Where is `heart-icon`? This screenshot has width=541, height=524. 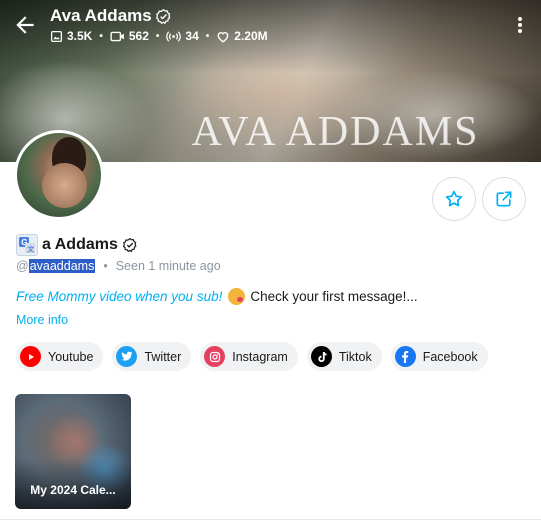 heart-icon is located at coordinates (223, 37).